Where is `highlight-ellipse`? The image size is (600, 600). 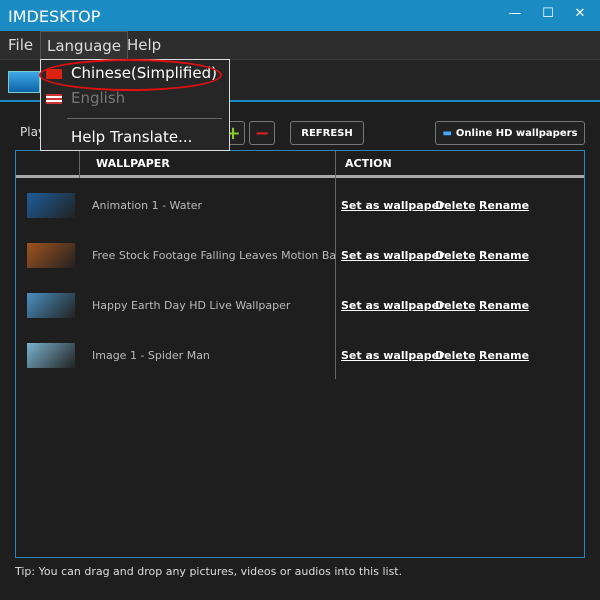
highlight-ellipse is located at coordinates (130, 75).